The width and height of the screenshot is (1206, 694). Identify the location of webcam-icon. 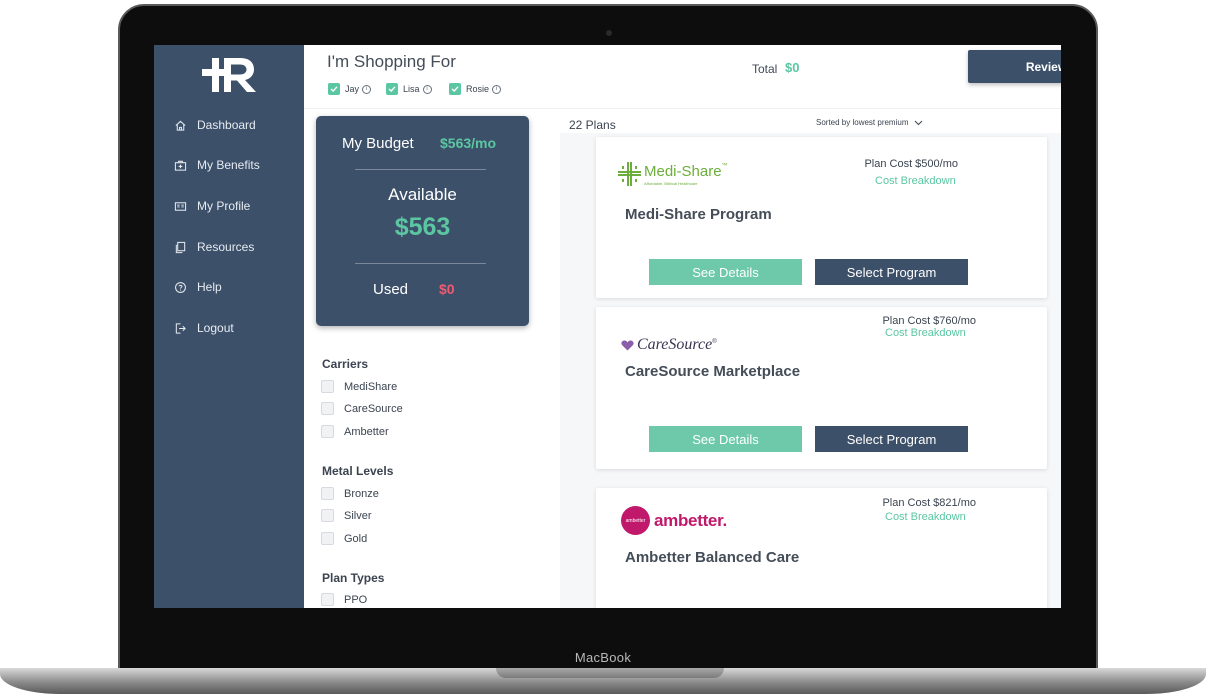
(609, 33).